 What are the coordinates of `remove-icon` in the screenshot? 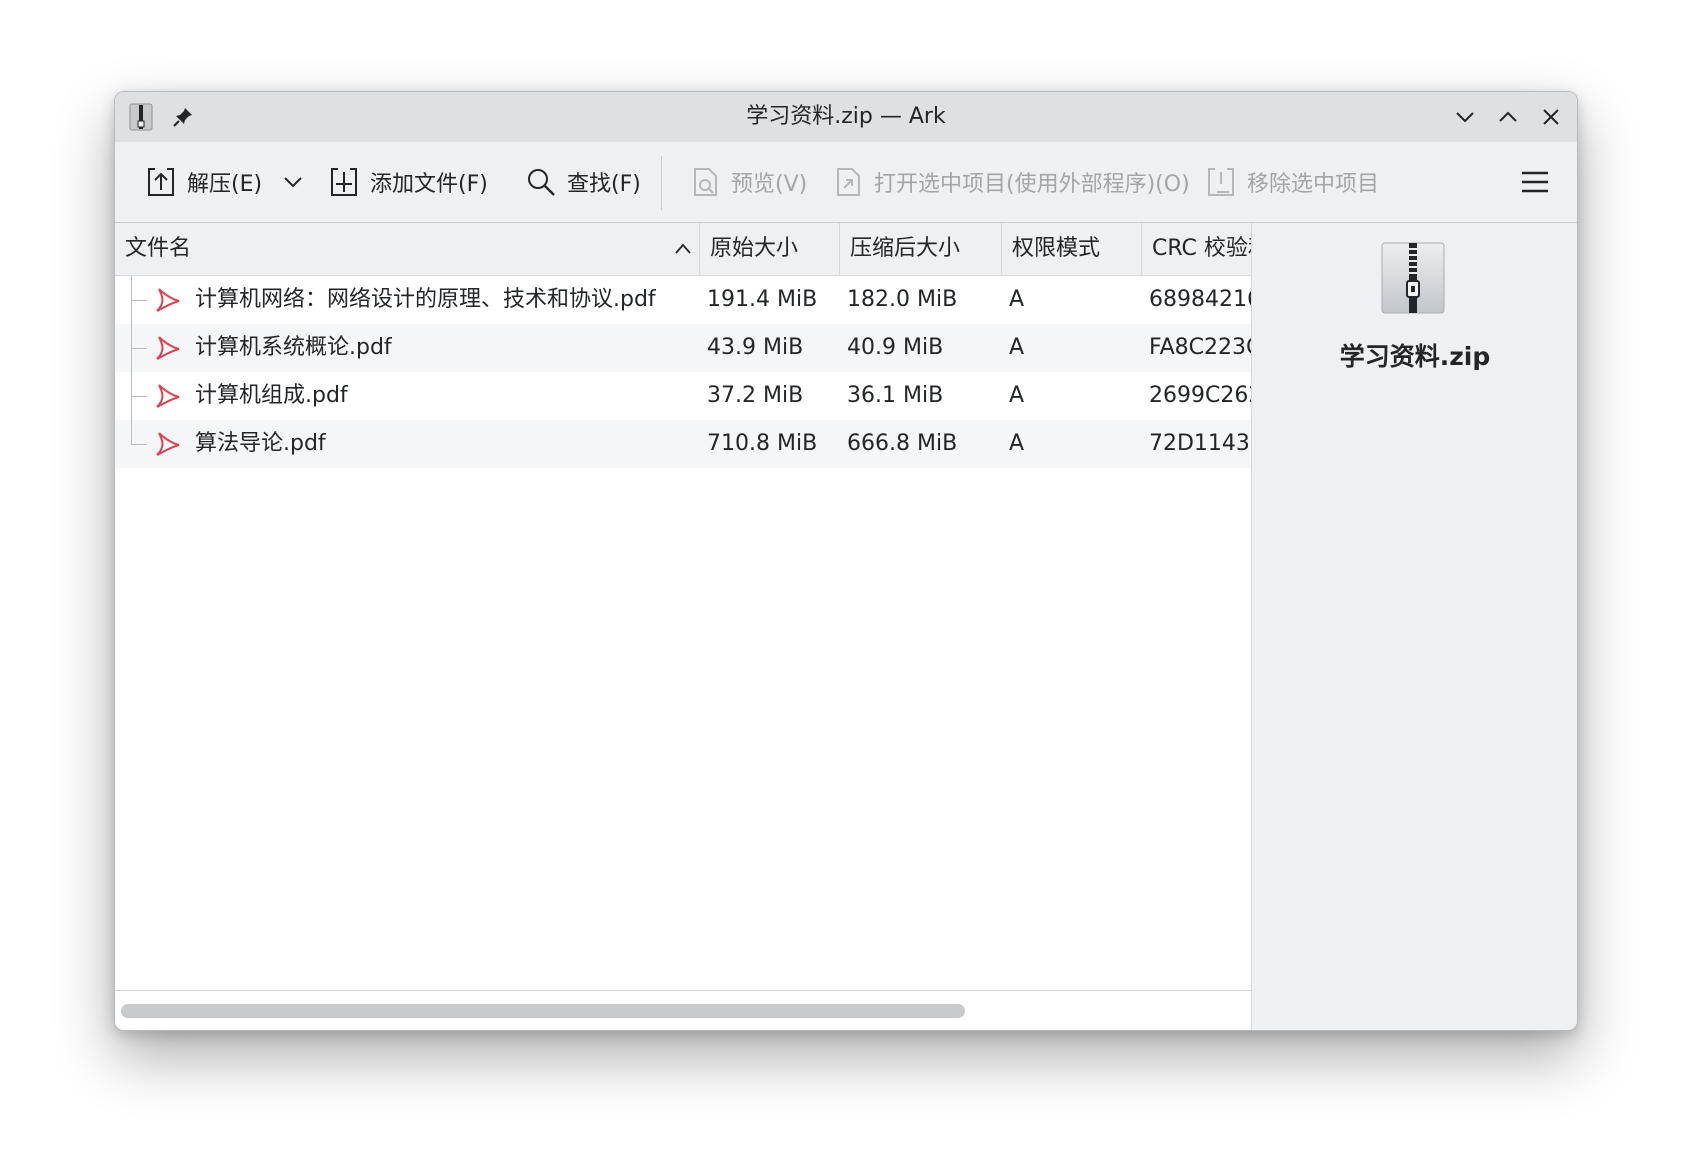 It's located at (1221, 182).